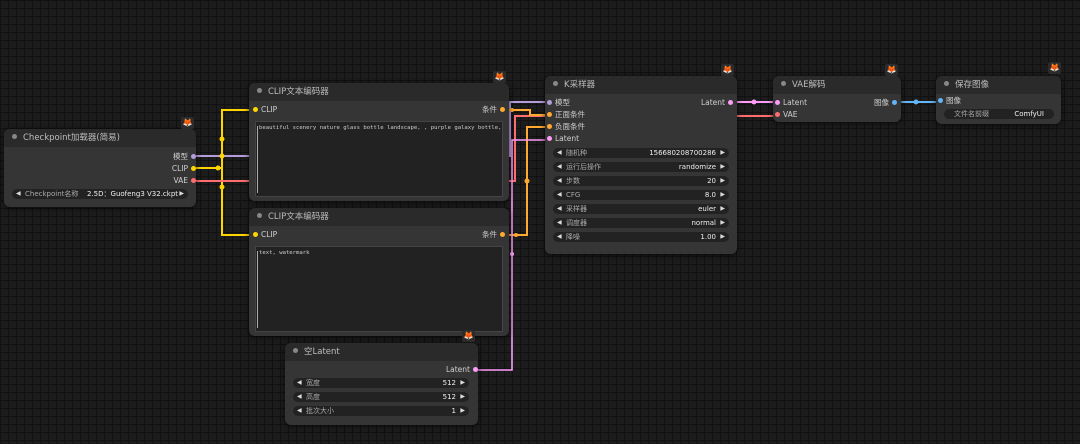  I want to click on widget-steps: ◀ 步数 20 ▶, so click(641, 181).